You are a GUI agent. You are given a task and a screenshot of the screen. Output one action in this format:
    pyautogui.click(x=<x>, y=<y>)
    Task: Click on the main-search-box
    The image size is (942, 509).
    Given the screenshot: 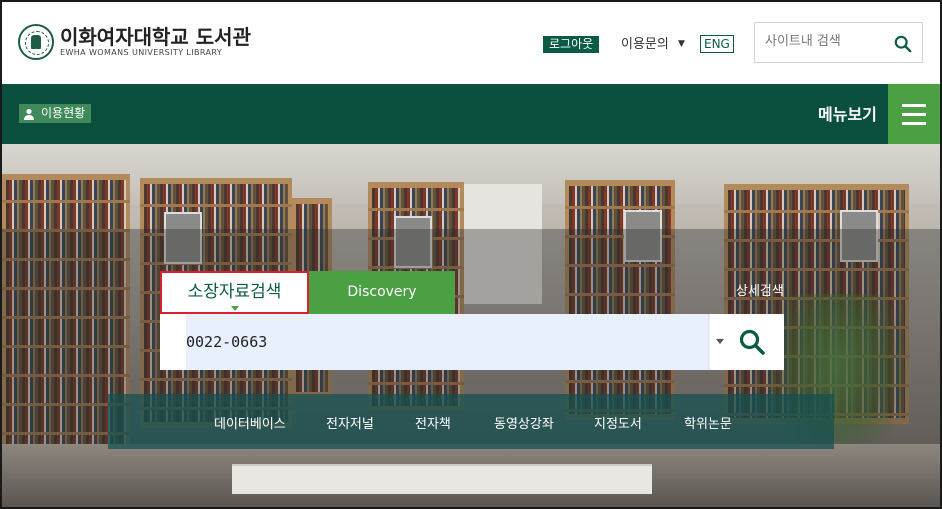 What is the action you would take?
    pyautogui.click(x=472, y=342)
    